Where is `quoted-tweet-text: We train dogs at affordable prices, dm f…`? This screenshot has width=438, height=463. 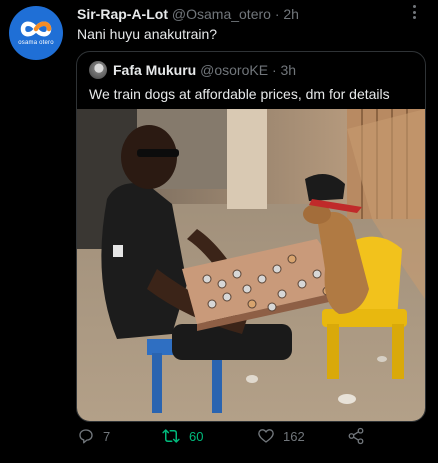
quoted-tweet-text: We train dogs at affordable prices, dm f… is located at coordinates (239, 94).